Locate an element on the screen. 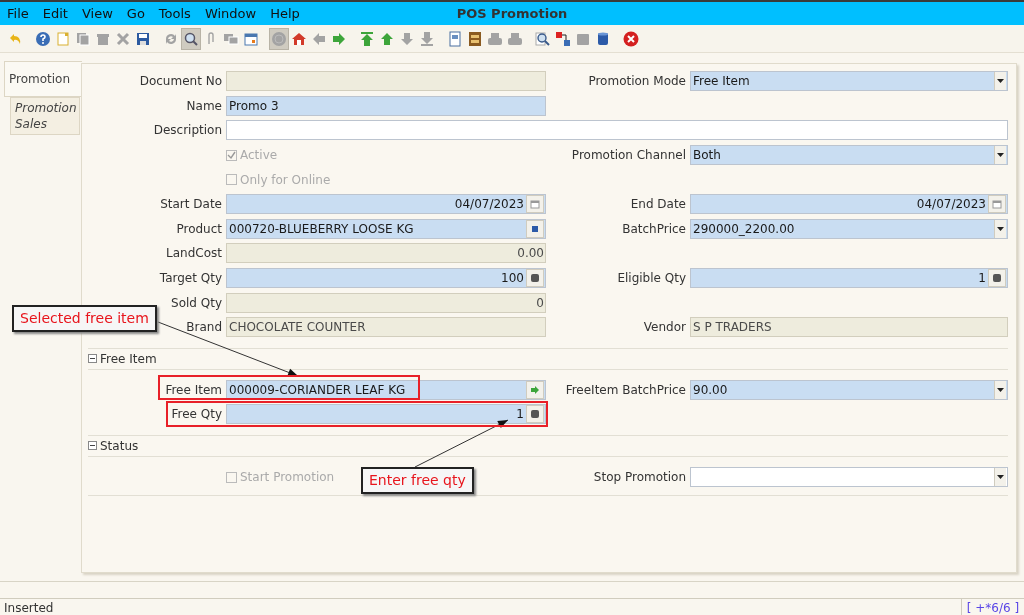  field-label: Brand is located at coordinates (203, 328).